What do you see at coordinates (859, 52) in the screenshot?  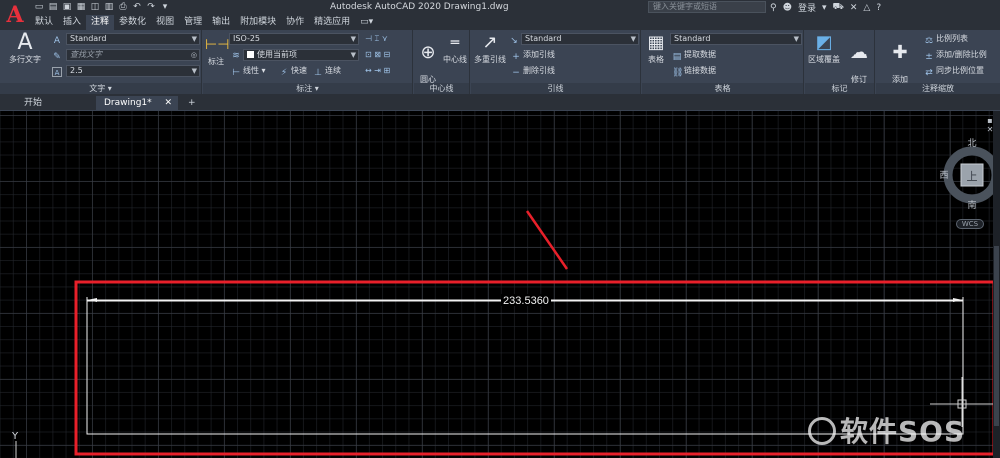 I see `revcloud-icon: ☁` at bounding box center [859, 52].